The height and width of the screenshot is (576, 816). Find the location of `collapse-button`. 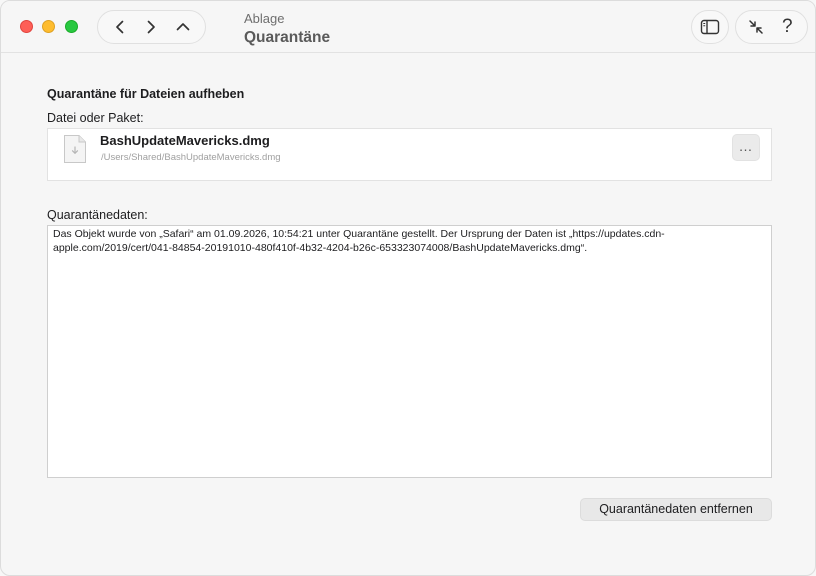

collapse-button is located at coordinates (756, 27).